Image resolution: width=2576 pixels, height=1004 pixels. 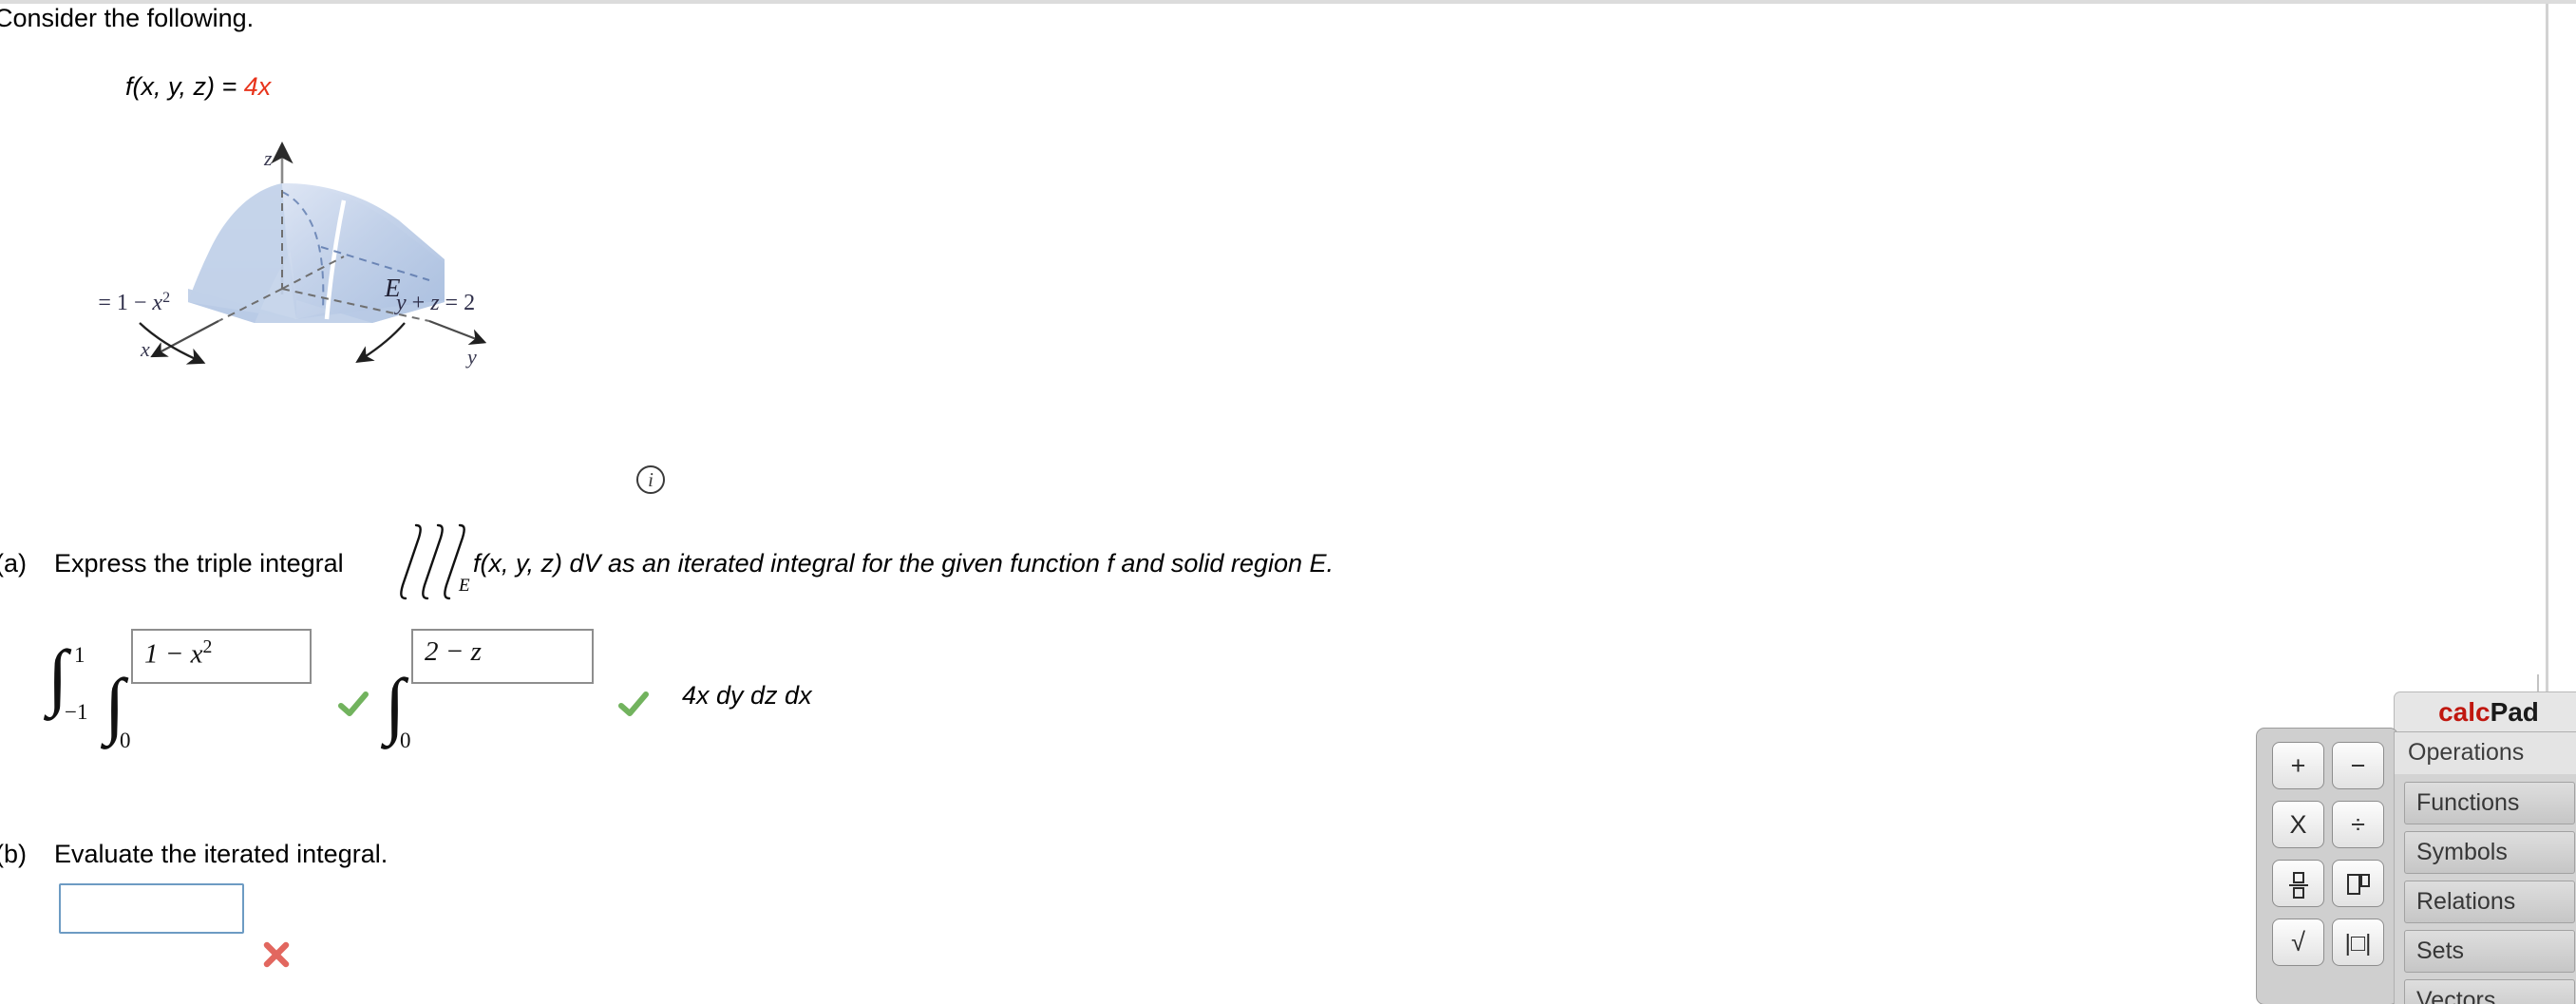 I want to click on multiply-key: X, so click(x=2298, y=824).